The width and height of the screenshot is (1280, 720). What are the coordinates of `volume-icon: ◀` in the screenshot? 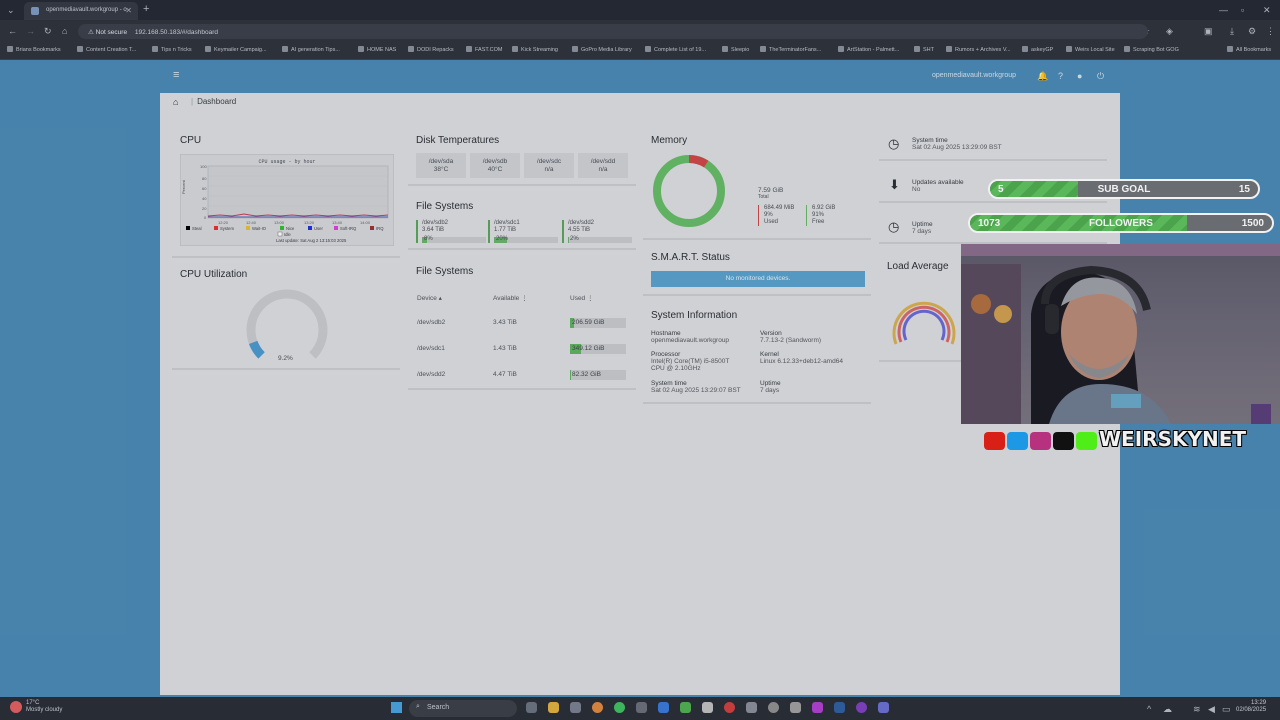 It's located at (1211, 709).